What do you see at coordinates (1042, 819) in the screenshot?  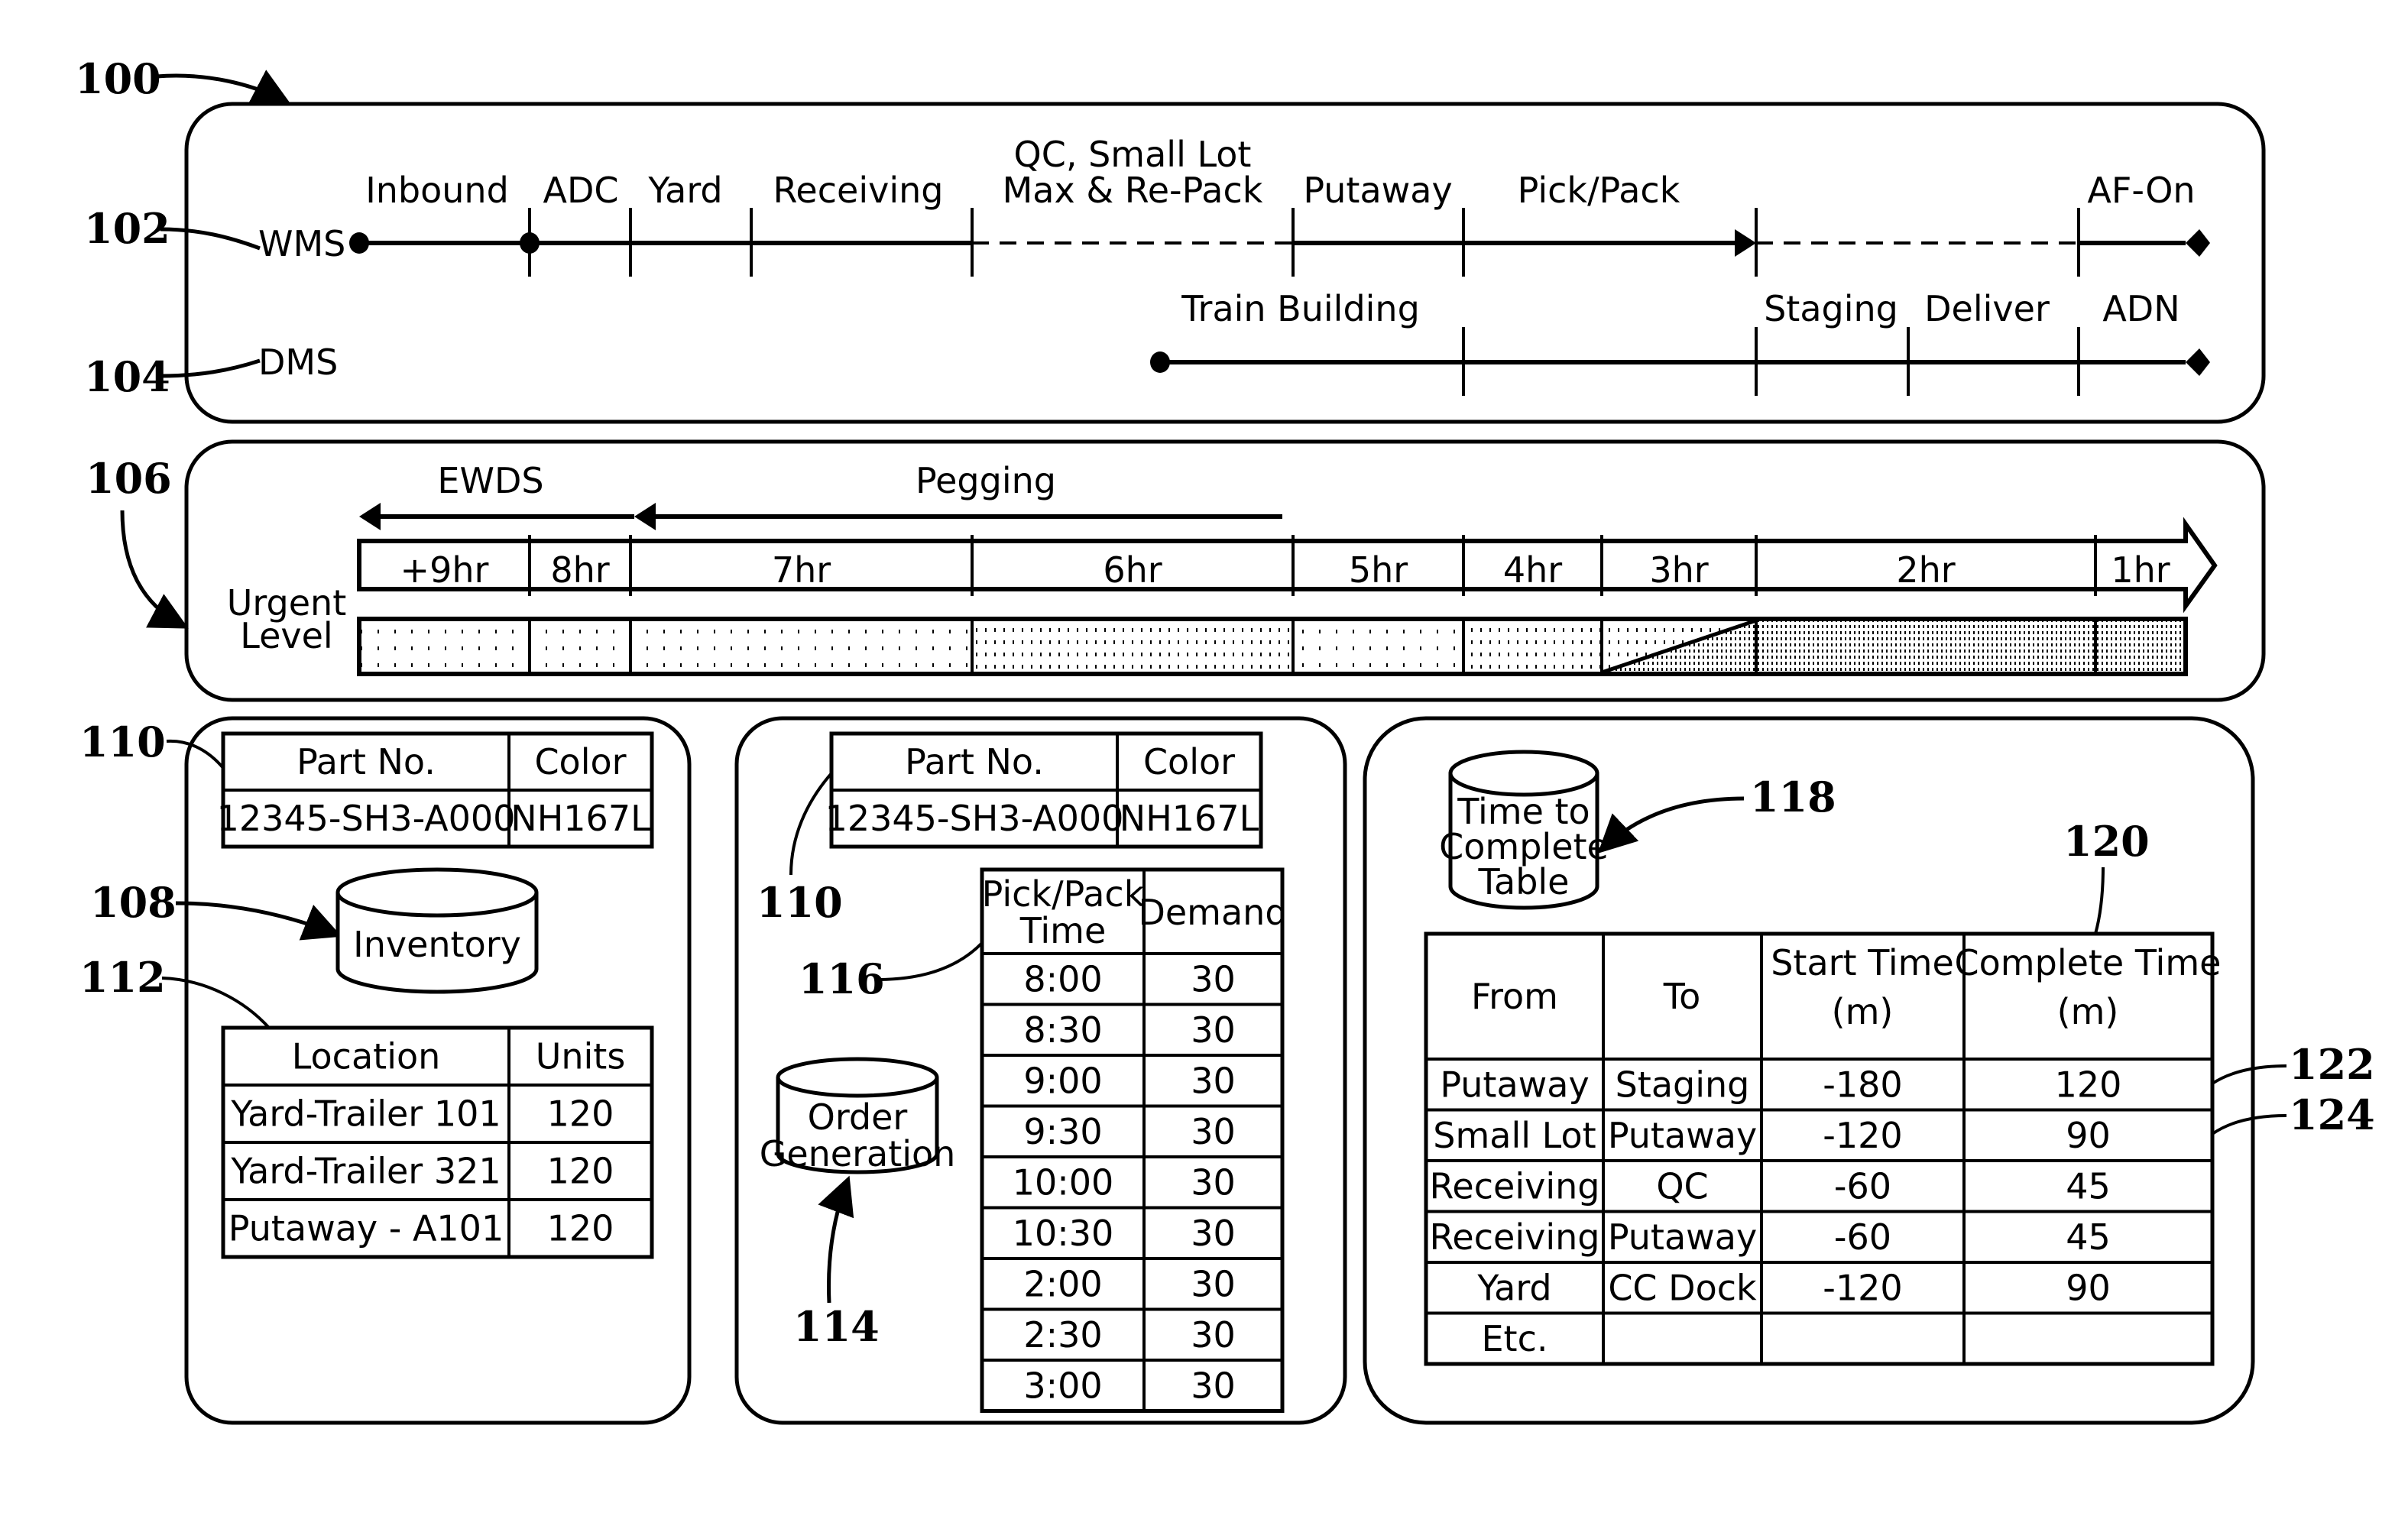 I see `part-table-middle-row: 12345-SH3-A000NH167L` at bounding box center [1042, 819].